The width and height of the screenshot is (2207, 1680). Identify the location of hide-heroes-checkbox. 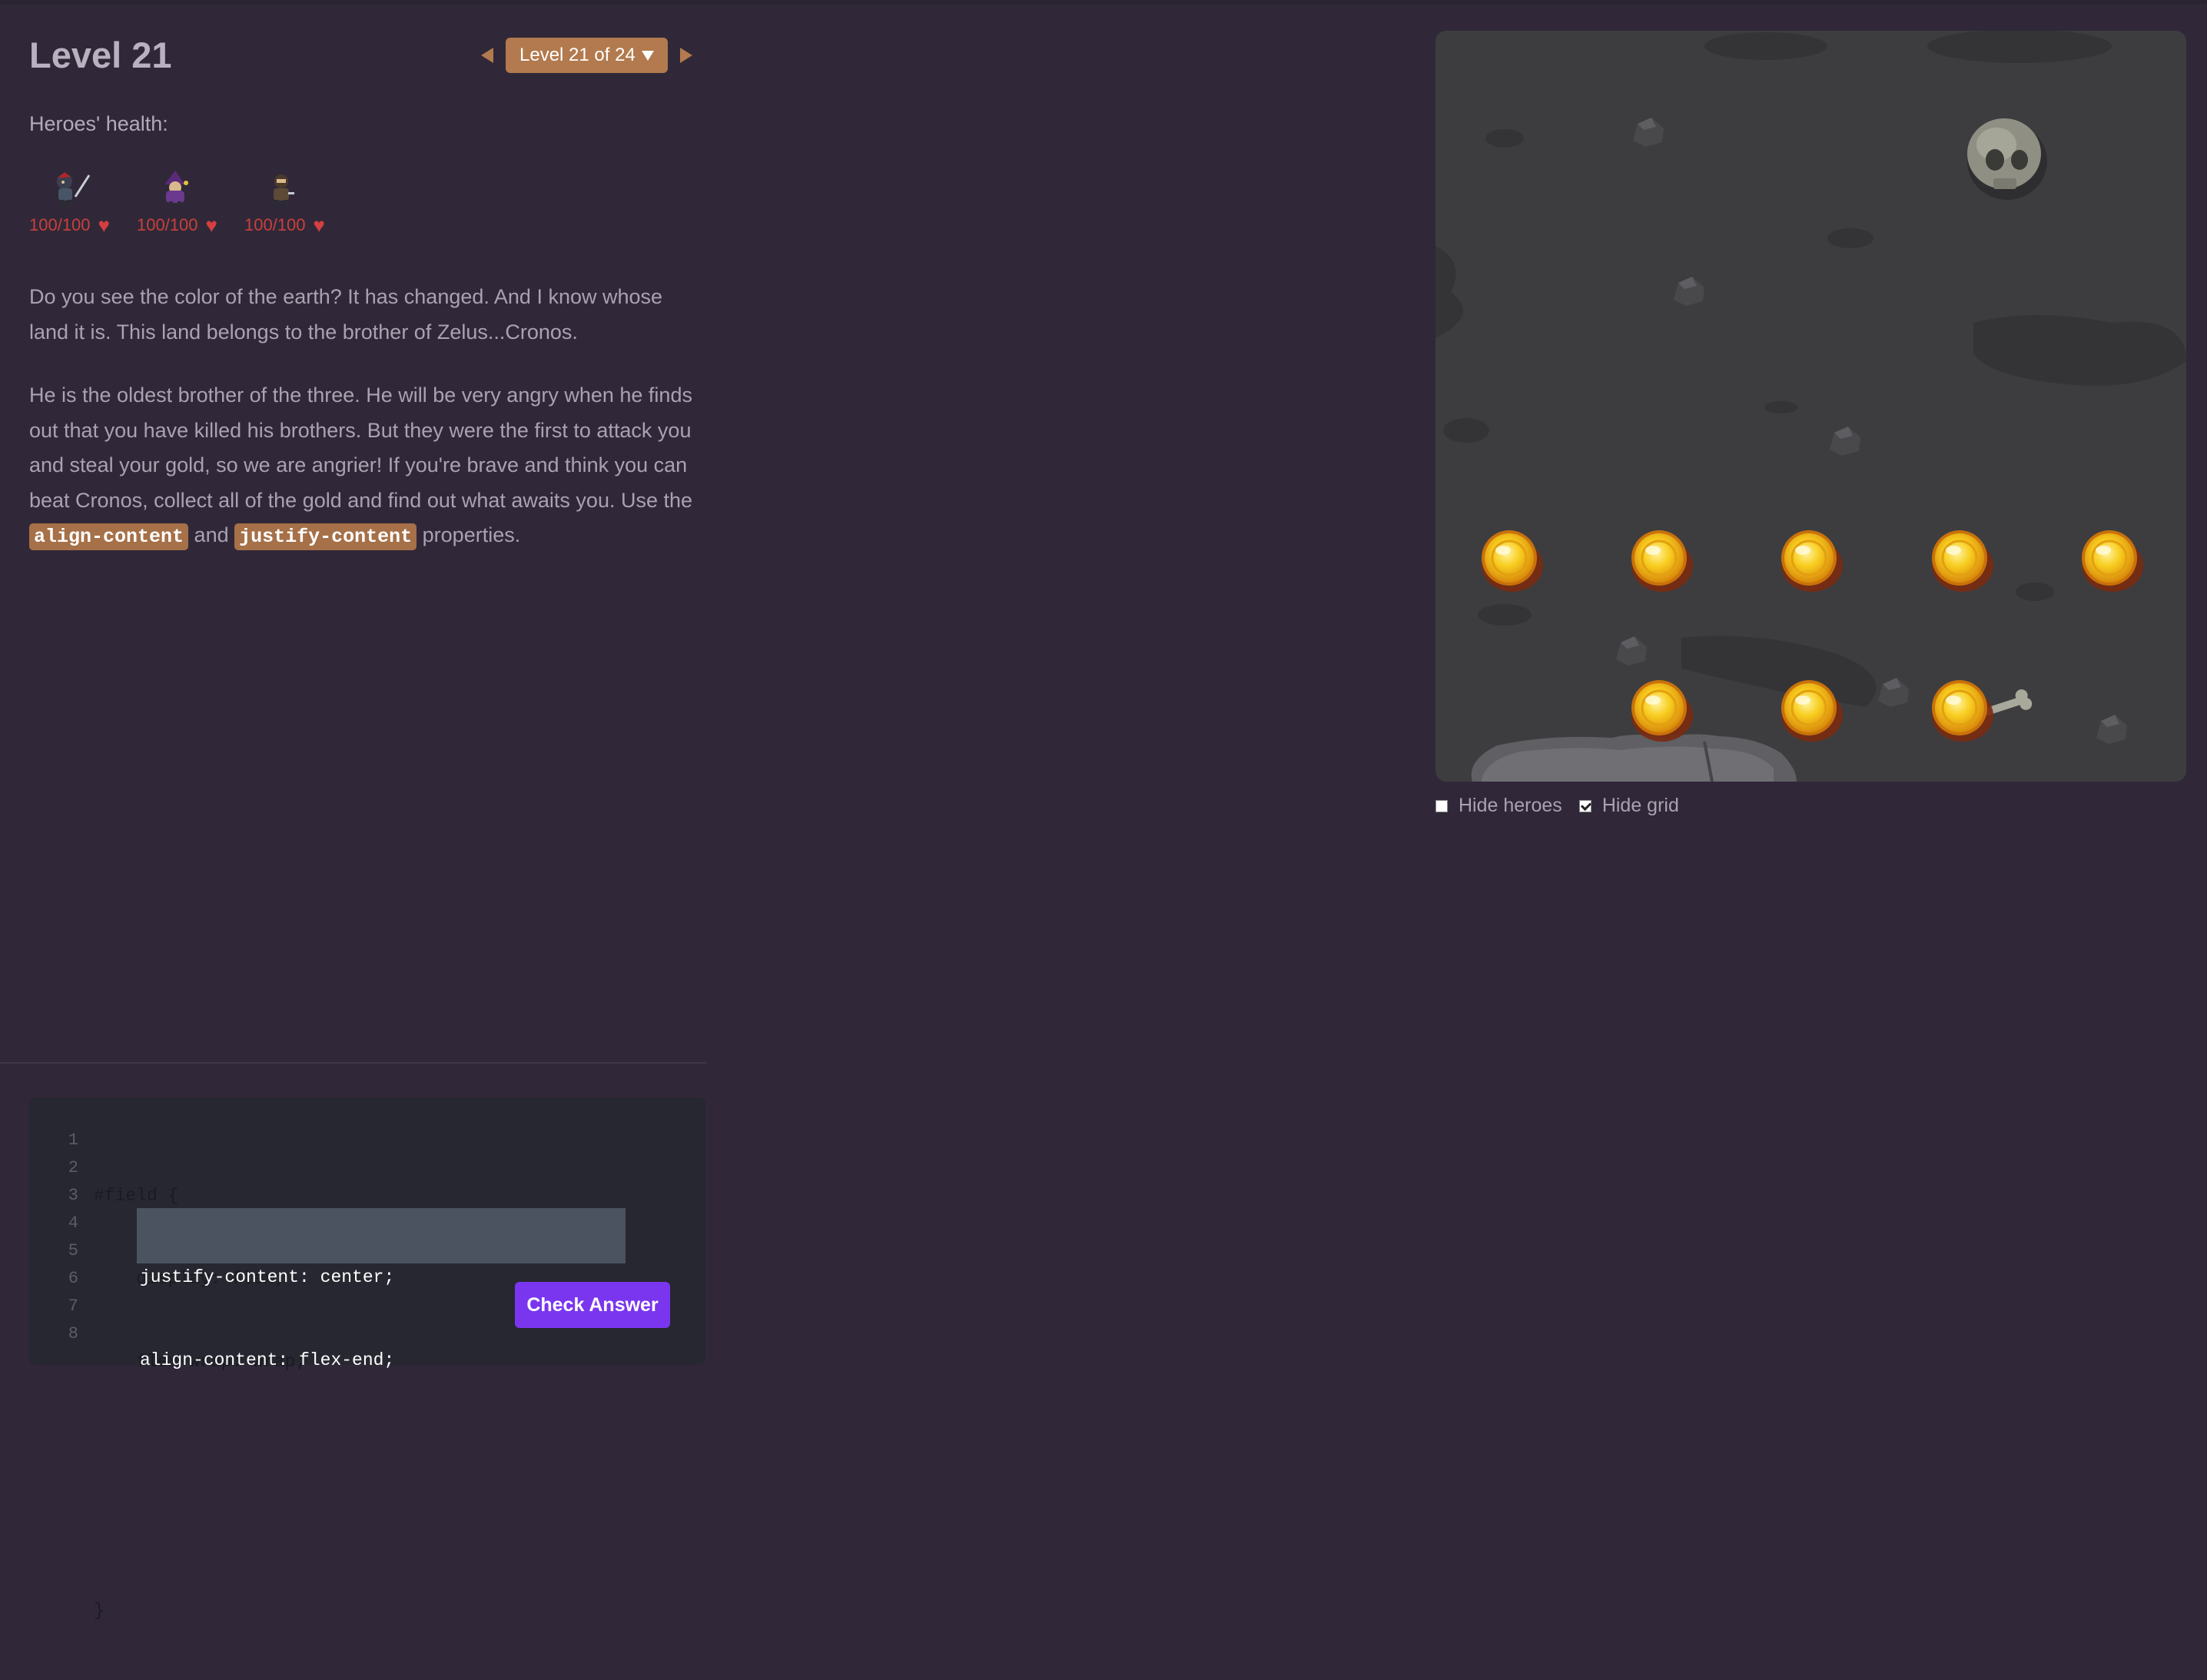
(1441, 806).